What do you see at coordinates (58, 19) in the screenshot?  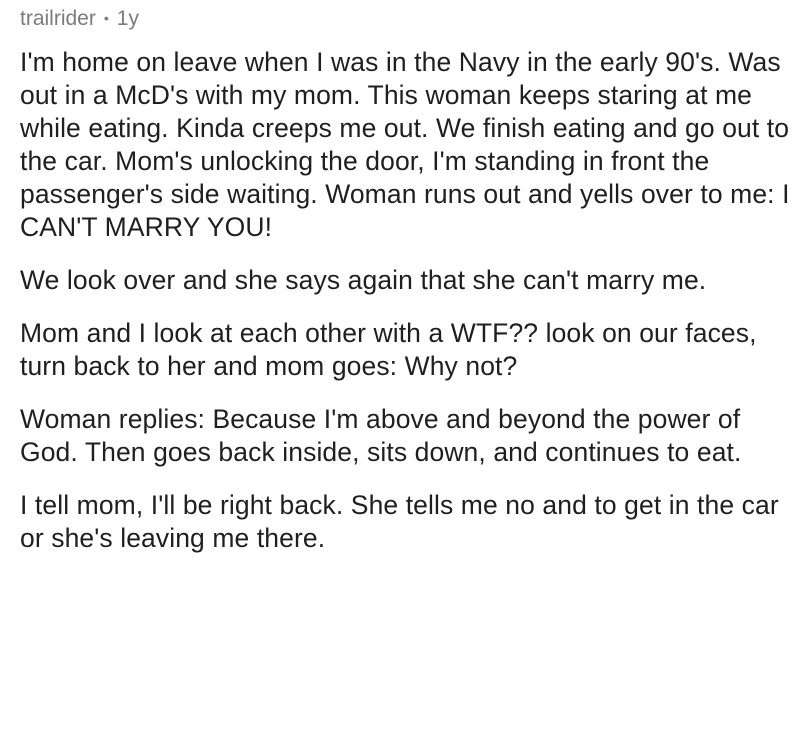 I see `comment-author: trailrider` at bounding box center [58, 19].